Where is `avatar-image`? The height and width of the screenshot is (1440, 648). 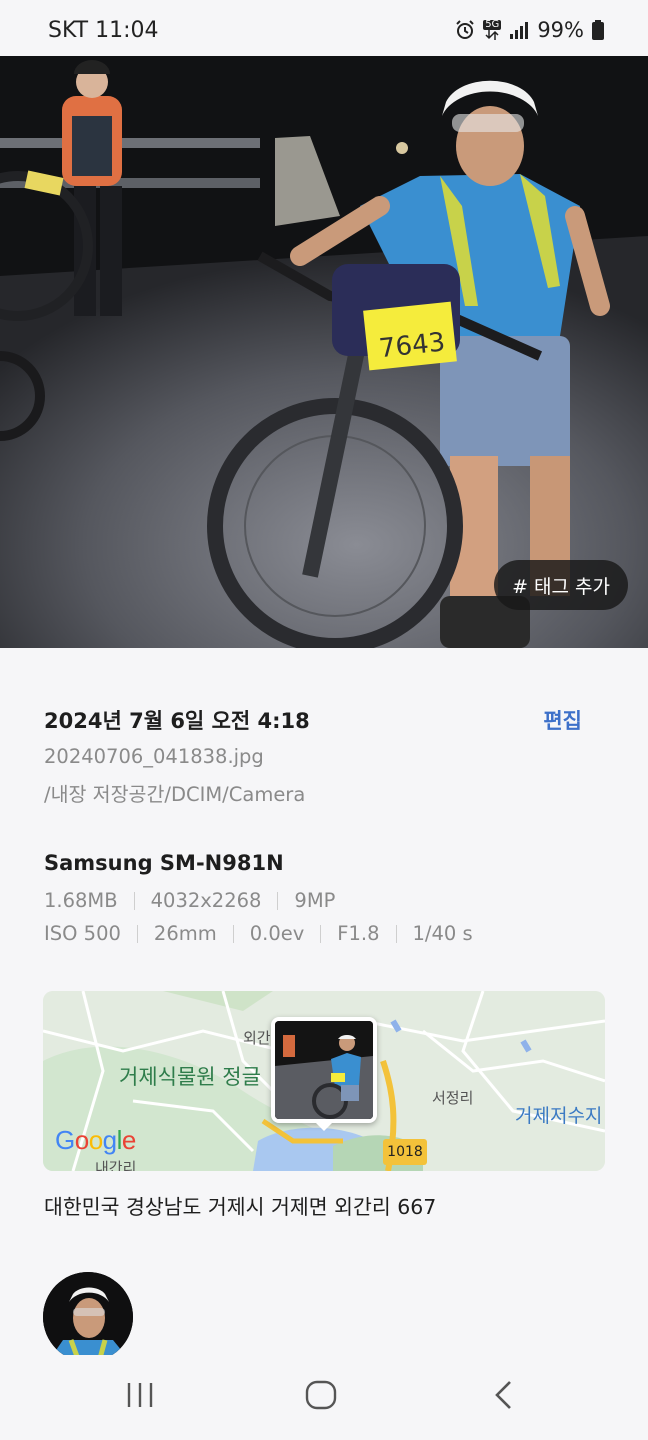 avatar-image is located at coordinates (88, 1317).